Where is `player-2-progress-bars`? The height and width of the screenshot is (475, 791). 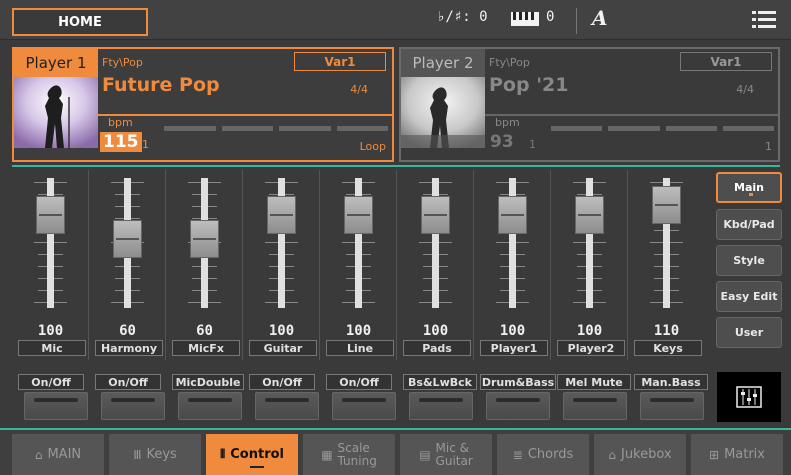 player-2-progress-bars is located at coordinates (662, 128).